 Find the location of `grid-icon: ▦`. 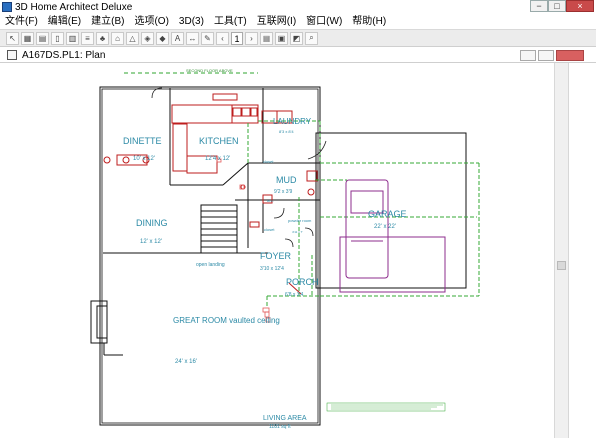

grid-icon: ▦ is located at coordinates (266, 38).